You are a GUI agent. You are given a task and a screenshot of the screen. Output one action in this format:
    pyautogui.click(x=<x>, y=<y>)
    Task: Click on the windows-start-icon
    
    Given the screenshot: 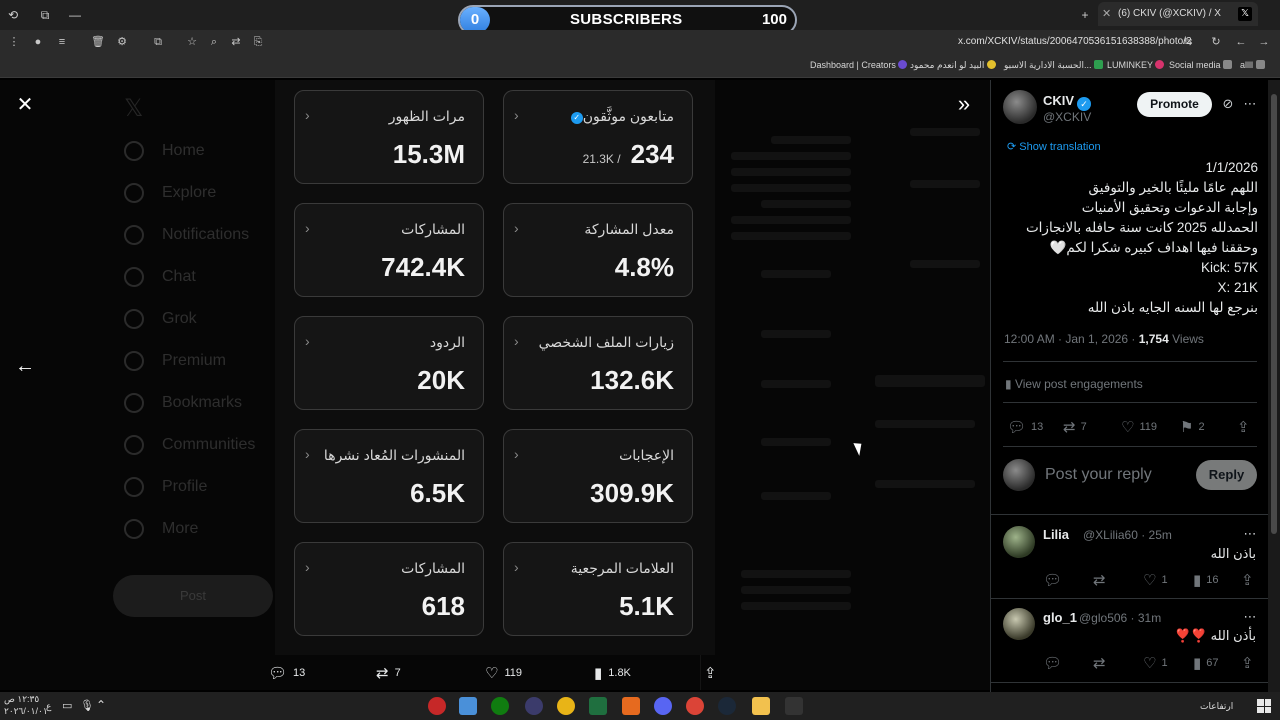 What is the action you would take?
    pyautogui.click(x=1264, y=706)
    